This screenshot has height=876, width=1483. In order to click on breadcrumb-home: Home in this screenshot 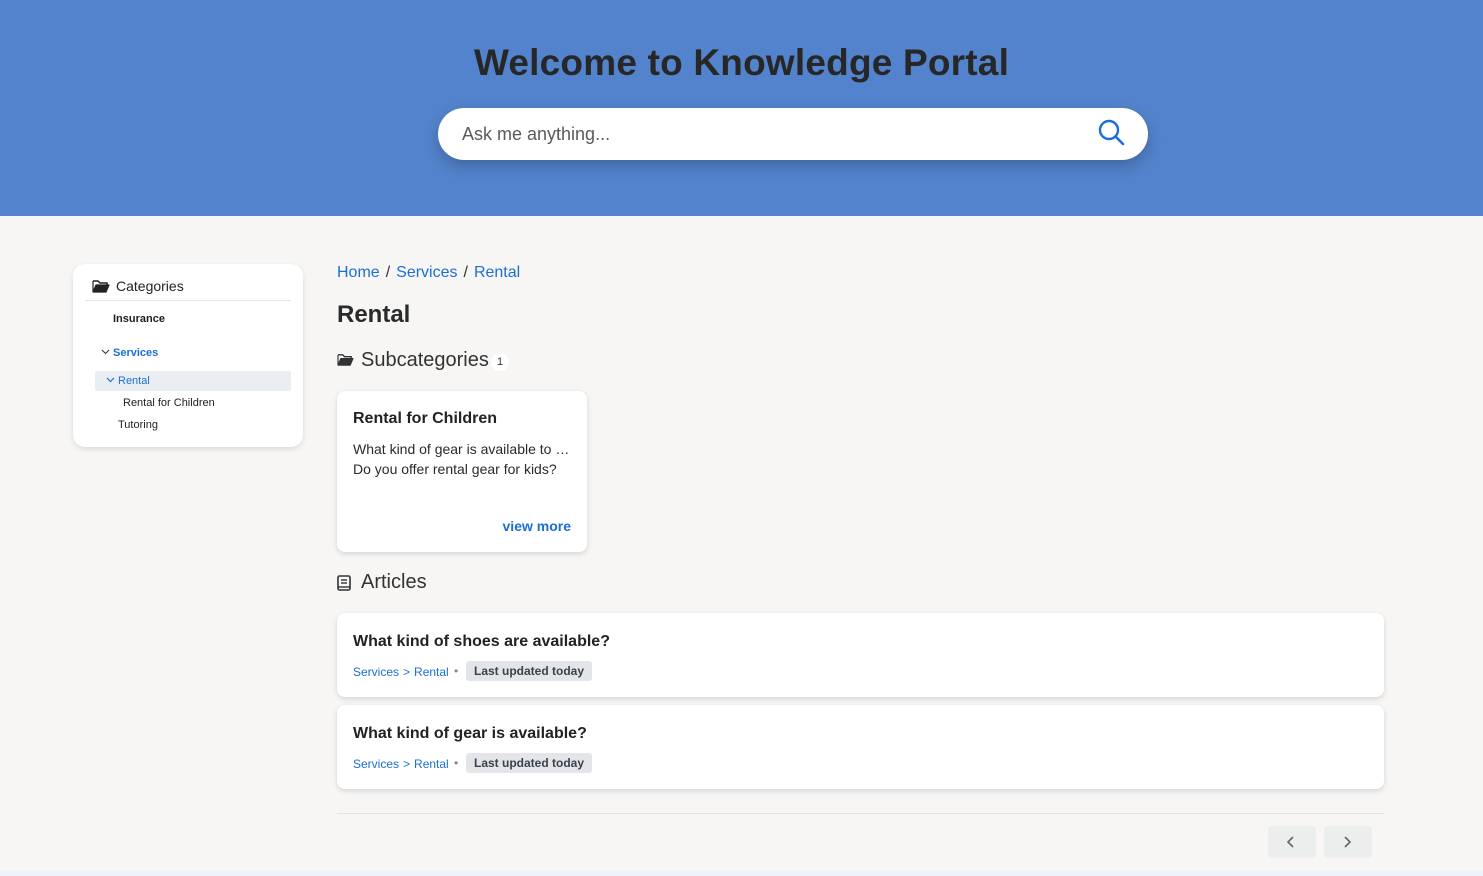, I will do `click(358, 272)`.